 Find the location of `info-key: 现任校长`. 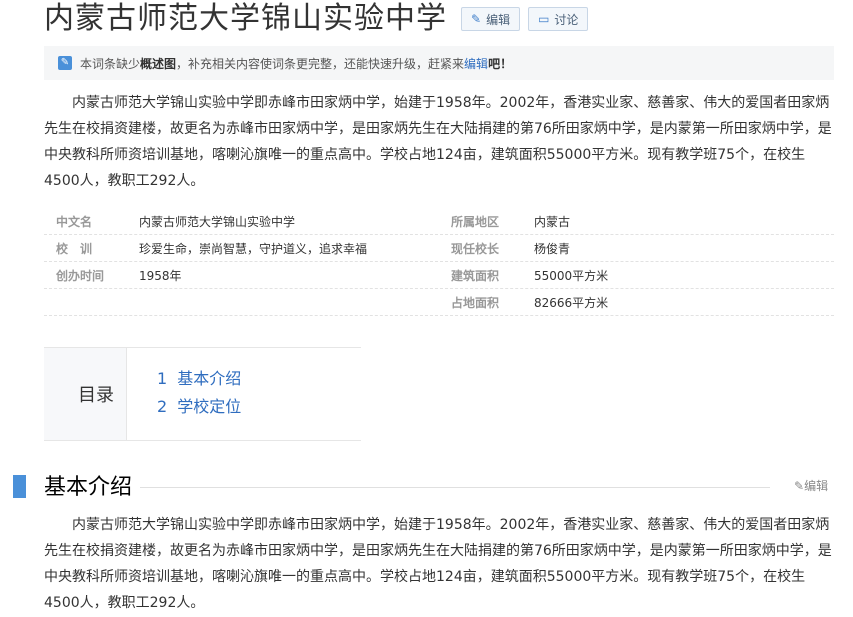

info-key: 现任校长 is located at coordinates (475, 248).